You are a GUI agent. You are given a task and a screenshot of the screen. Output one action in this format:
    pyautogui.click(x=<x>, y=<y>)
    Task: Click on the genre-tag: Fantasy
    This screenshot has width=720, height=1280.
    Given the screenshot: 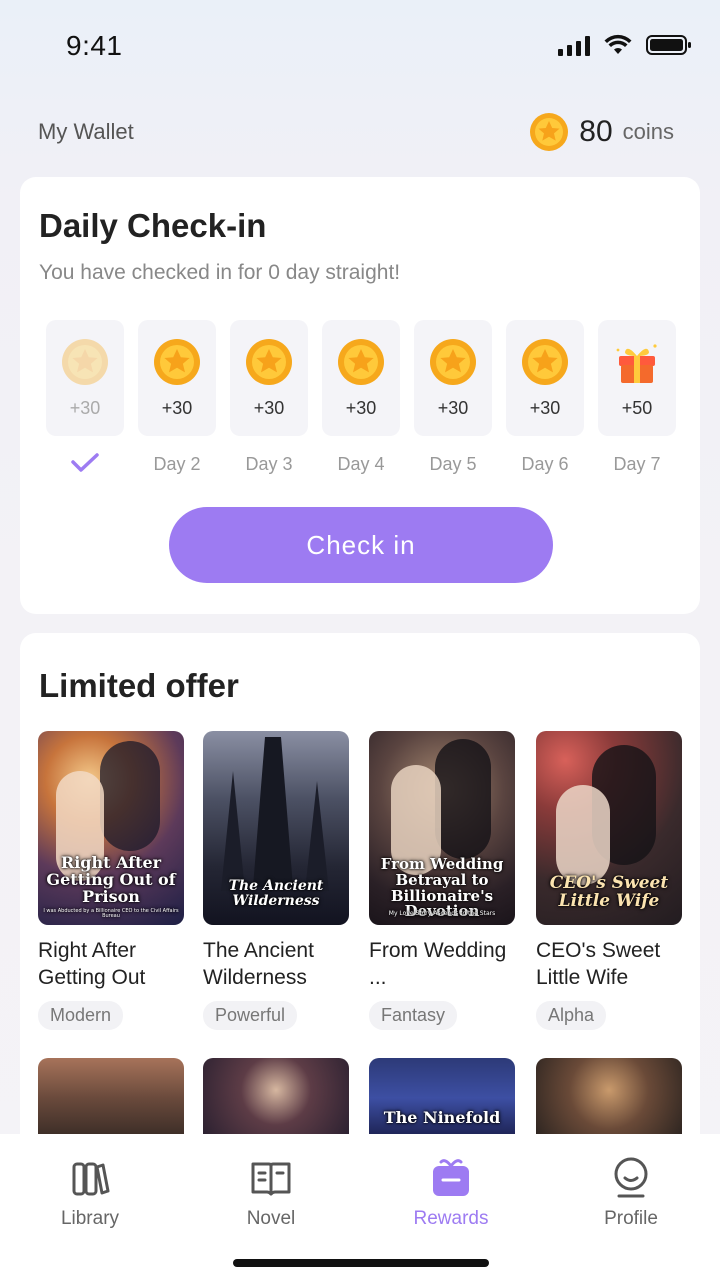 What is the action you would take?
    pyautogui.click(x=413, y=1015)
    